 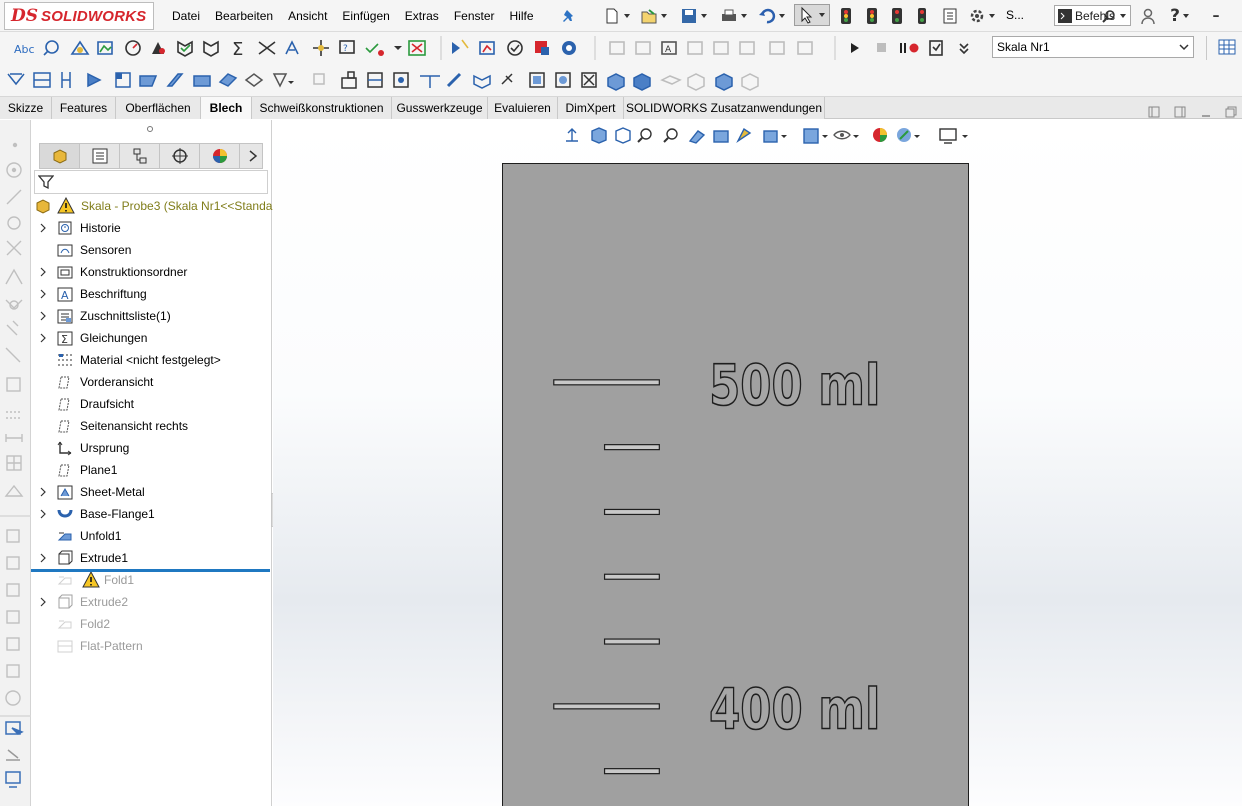 I want to click on tree-item-label: Draufsicht, so click(x=107, y=404).